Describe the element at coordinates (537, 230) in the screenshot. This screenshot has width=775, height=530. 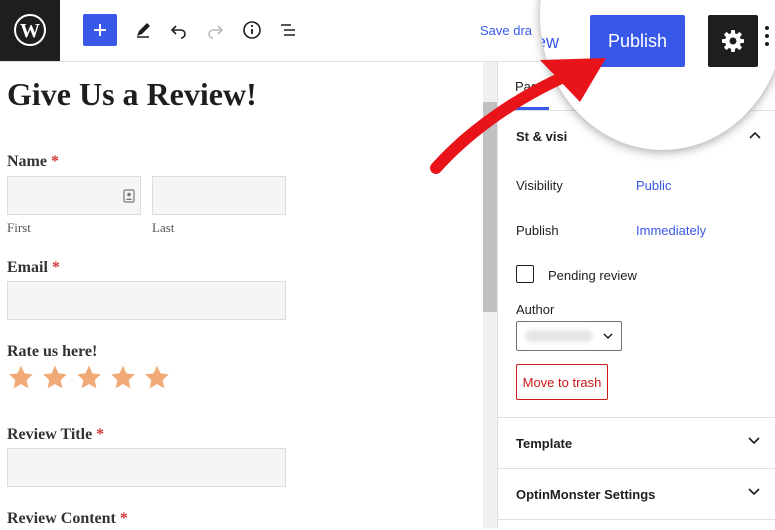
I see `publish-label: Publish` at that location.